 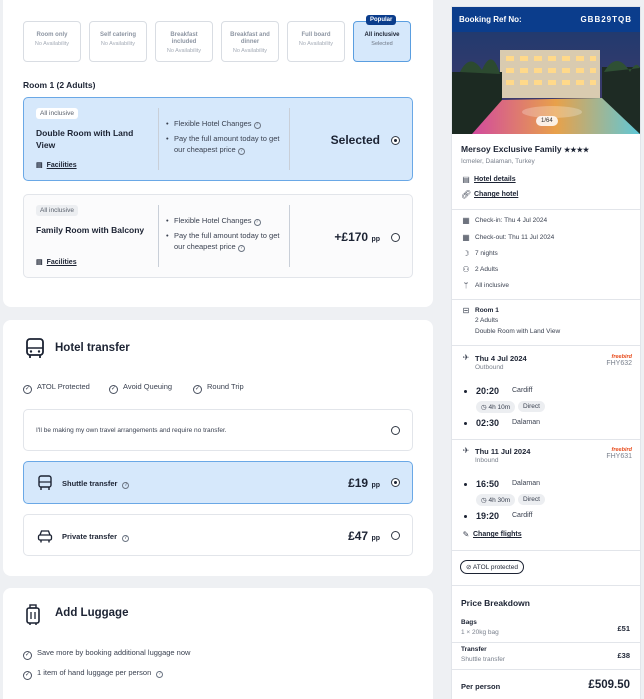 What do you see at coordinates (250, 41) in the screenshot?
I see `board-option-half-board: Breakfast and dinner No Availability` at bounding box center [250, 41].